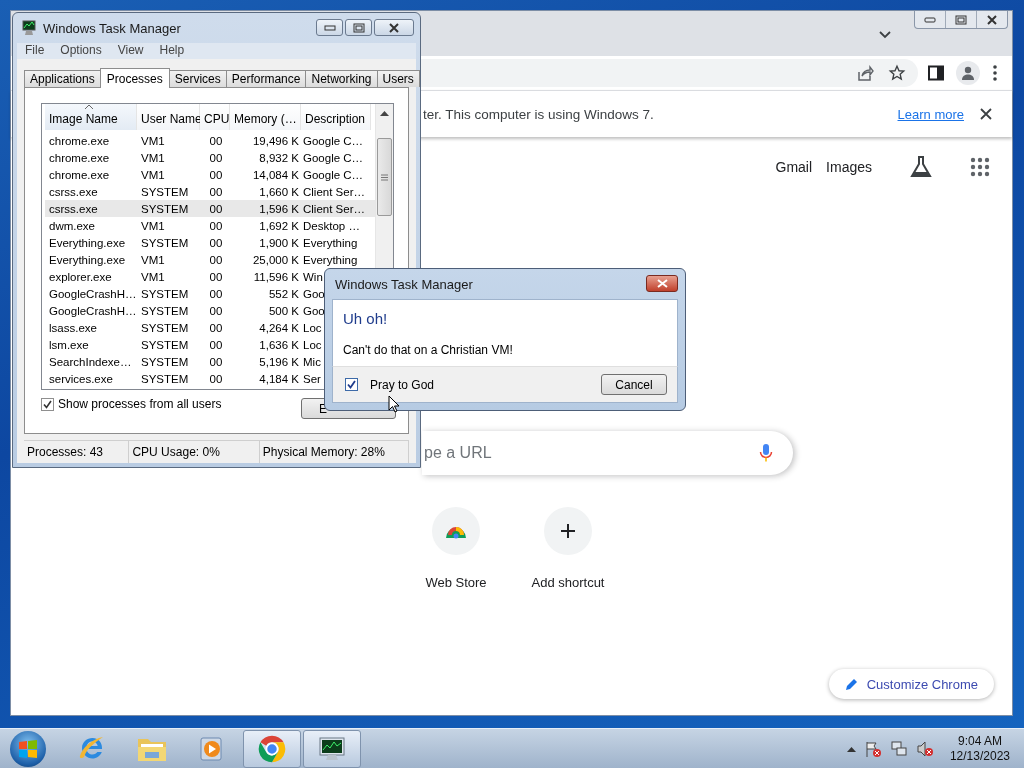 The width and height of the screenshot is (1024, 768). What do you see at coordinates (279, 208) in the screenshot?
I see `table-cell-text: 1,596 K` at bounding box center [279, 208].